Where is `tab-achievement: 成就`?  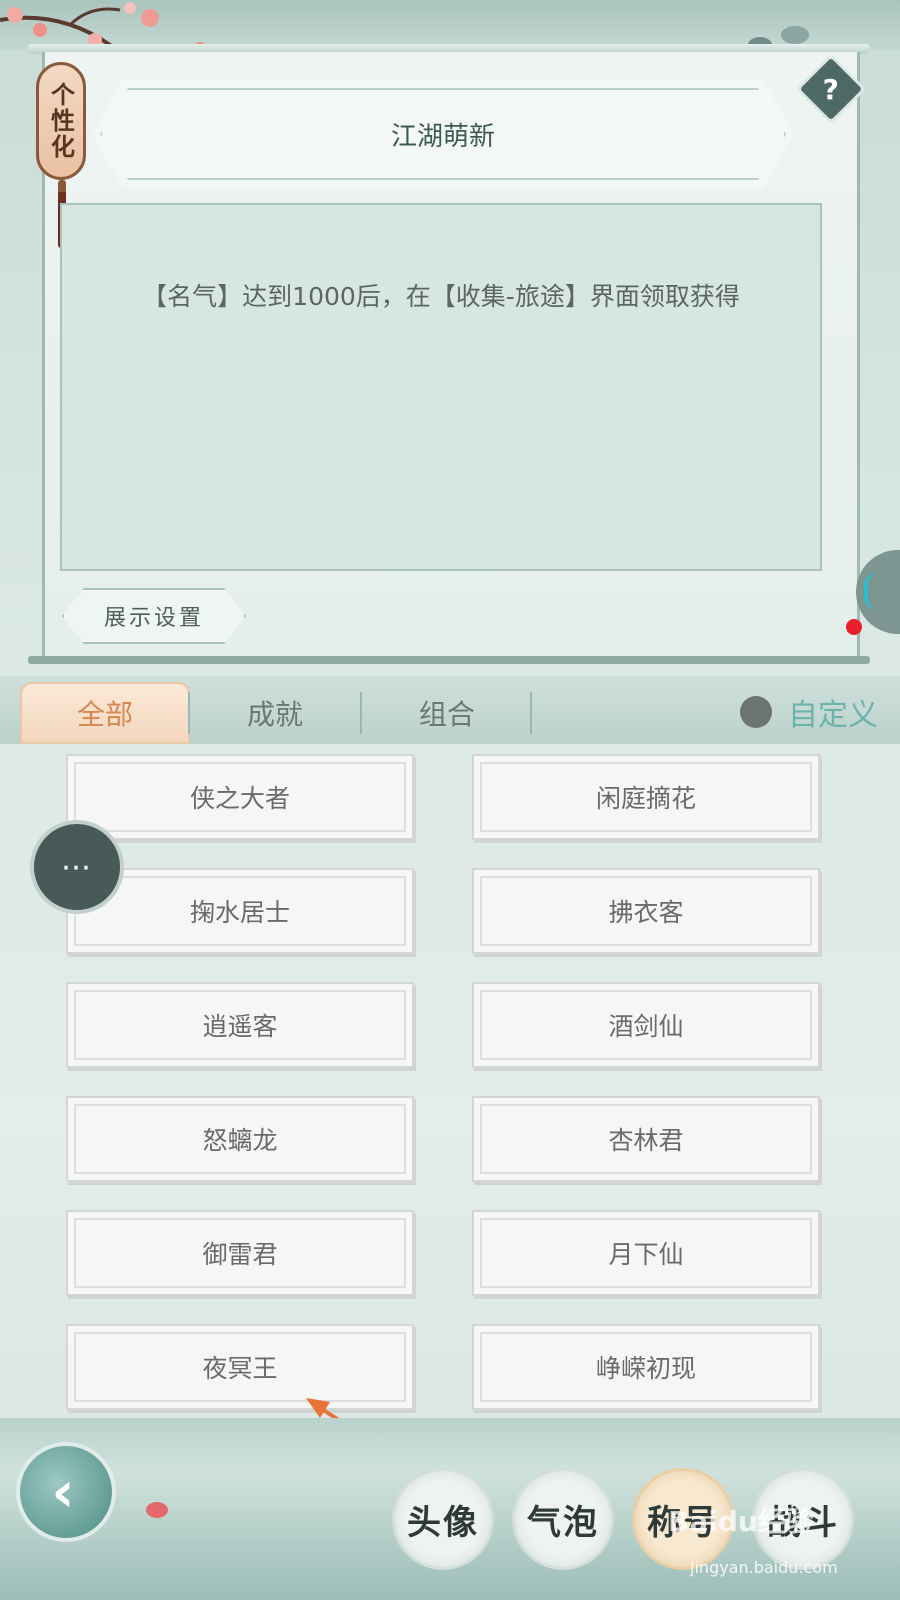 tab-achievement: 成就 is located at coordinates (275, 713).